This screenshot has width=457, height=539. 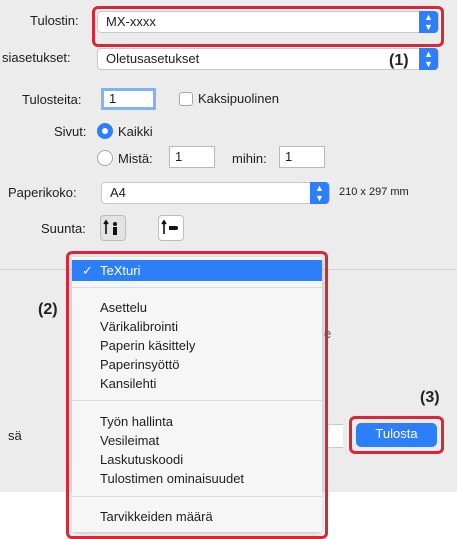 What do you see at coordinates (135, 158) in the screenshot?
I see `pages-from-label: Mistä:` at bounding box center [135, 158].